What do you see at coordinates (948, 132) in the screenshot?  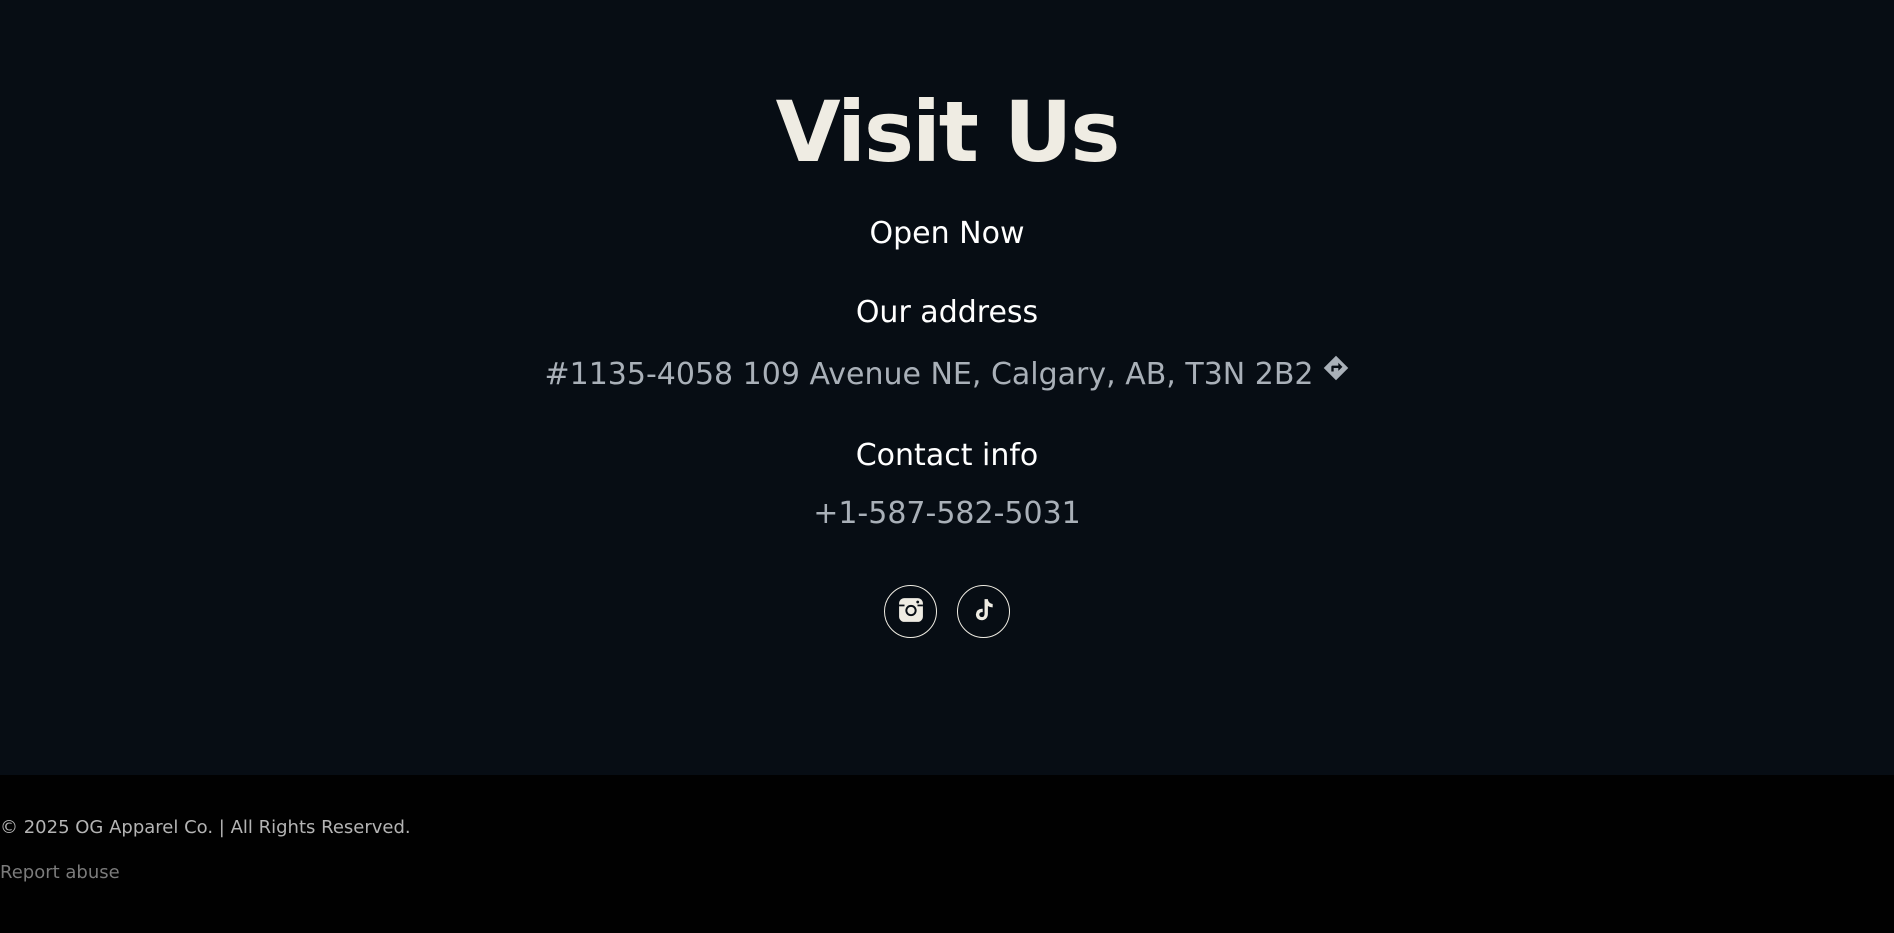 I see `page-title: Visit Us` at bounding box center [948, 132].